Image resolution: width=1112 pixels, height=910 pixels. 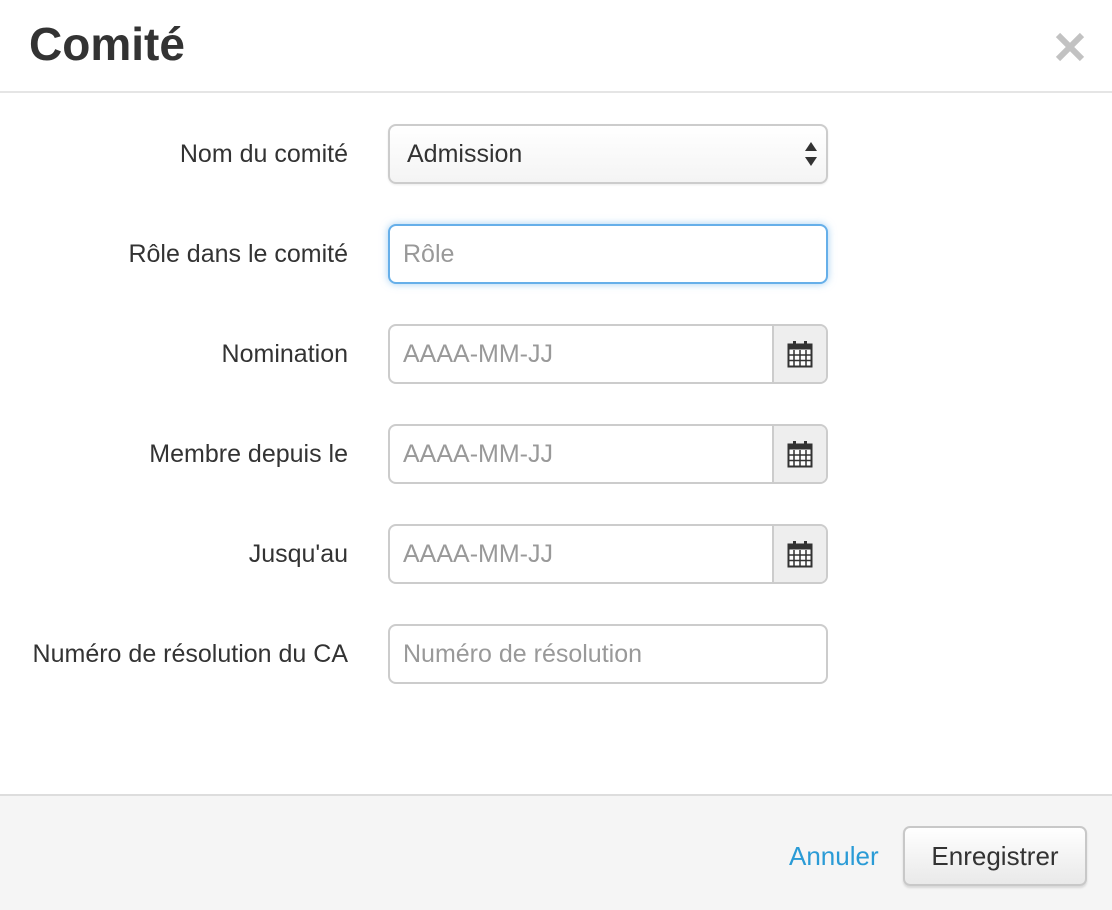 What do you see at coordinates (556, 46) in the screenshot?
I see `modal-header: Comité` at bounding box center [556, 46].